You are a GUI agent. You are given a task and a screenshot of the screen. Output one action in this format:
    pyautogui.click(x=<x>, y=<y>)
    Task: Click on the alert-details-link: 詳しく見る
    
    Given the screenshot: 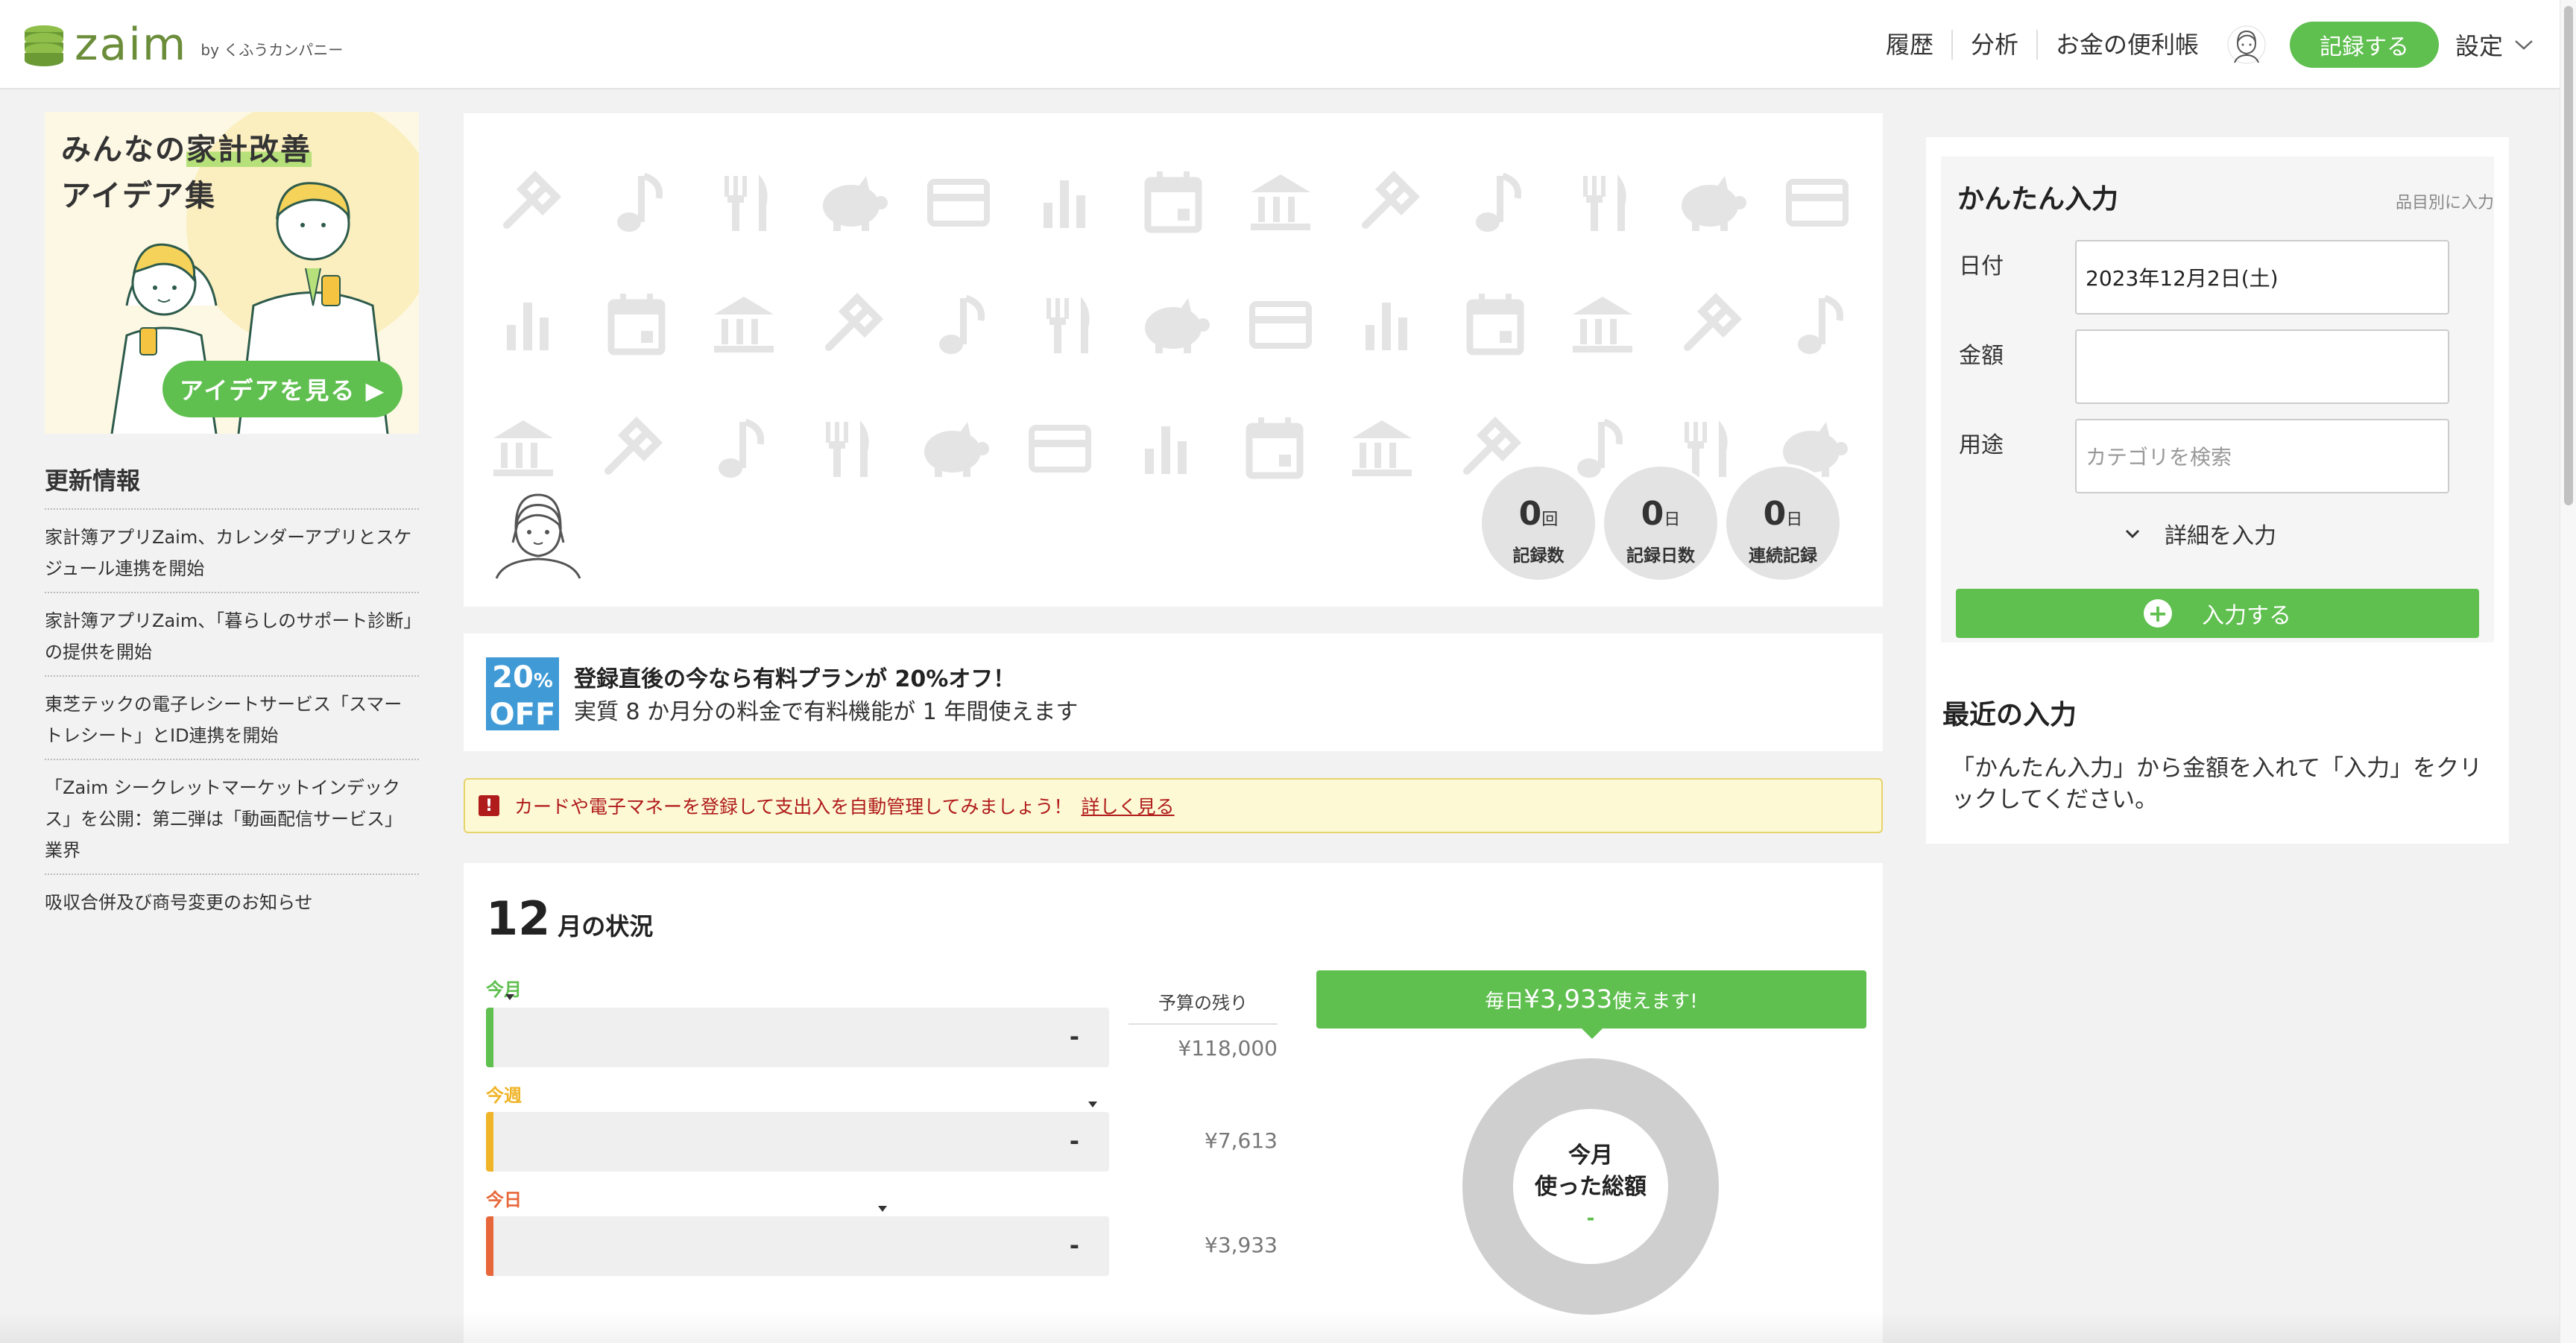 What is the action you would take?
    pyautogui.click(x=1128, y=805)
    